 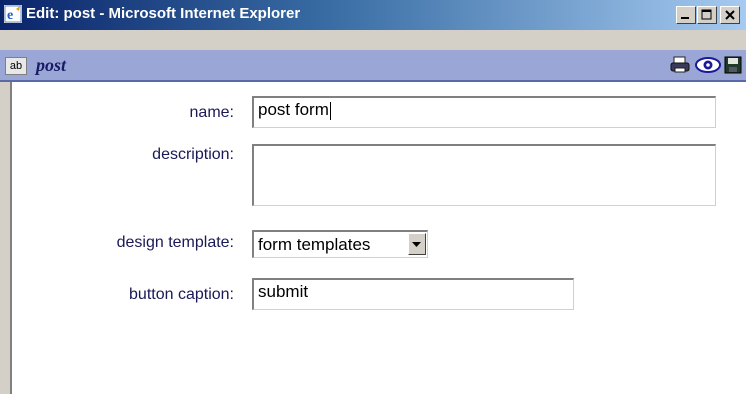 I want to click on button-caption-label: button caption:, so click(x=181, y=294).